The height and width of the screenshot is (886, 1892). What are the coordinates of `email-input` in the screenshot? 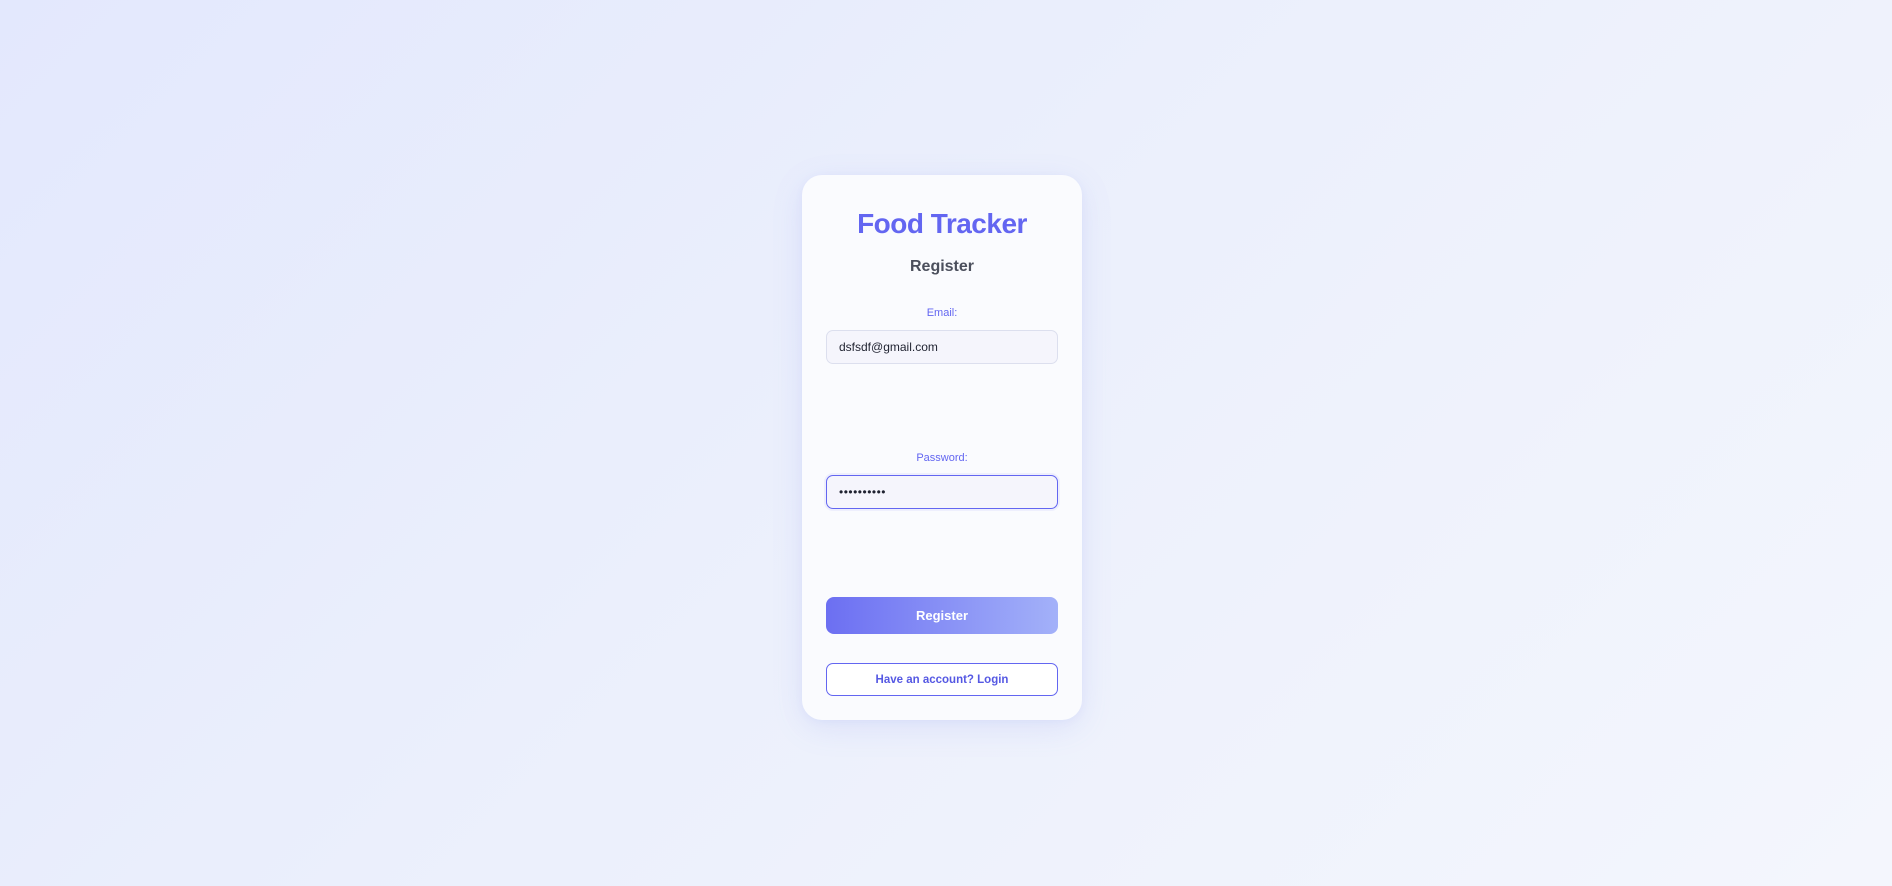 It's located at (942, 347).